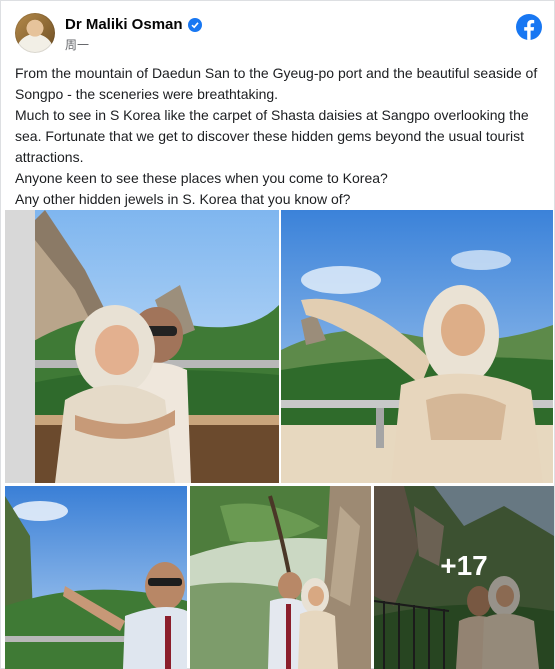  What do you see at coordinates (529, 27) in the screenshot?
I see `facebook-logo-icon` at bounding box center [529, 27].